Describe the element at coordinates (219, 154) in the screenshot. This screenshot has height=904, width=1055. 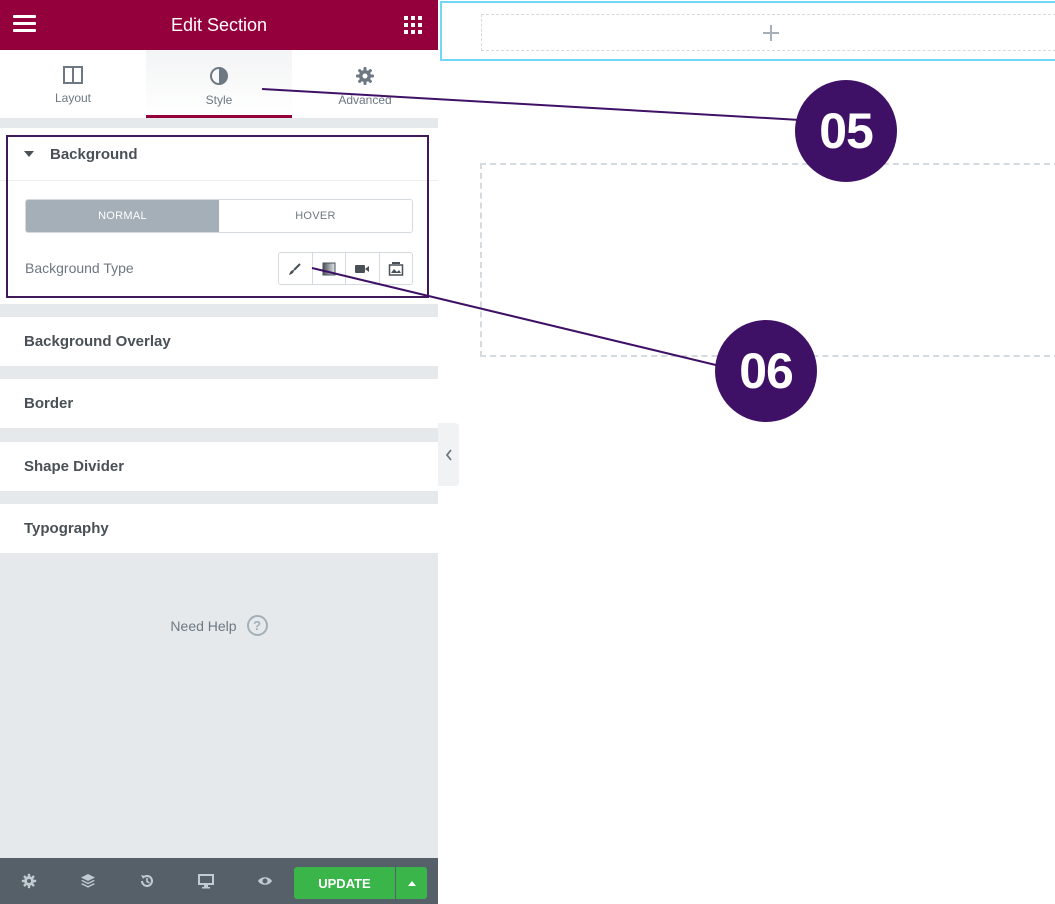
I see `background-section-header: Background` at that location.